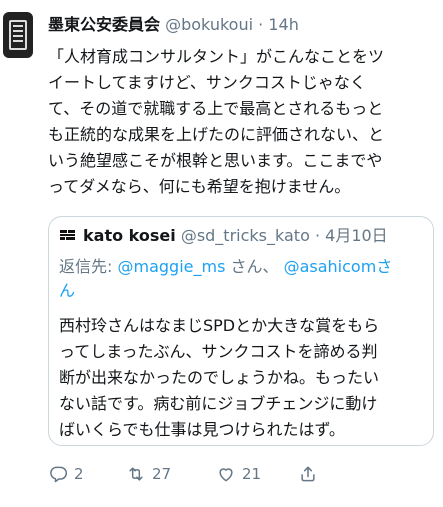 This screenshot has width=443, height=507. I want to click on quoted-text-line: 西村玲さんはなまじSPDとか大きな賞をもら, so click(219, 325).